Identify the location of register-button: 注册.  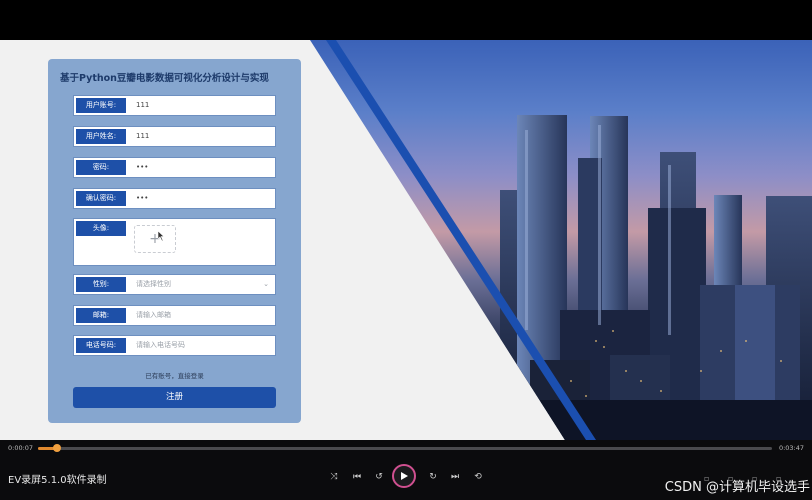
(174, 397).